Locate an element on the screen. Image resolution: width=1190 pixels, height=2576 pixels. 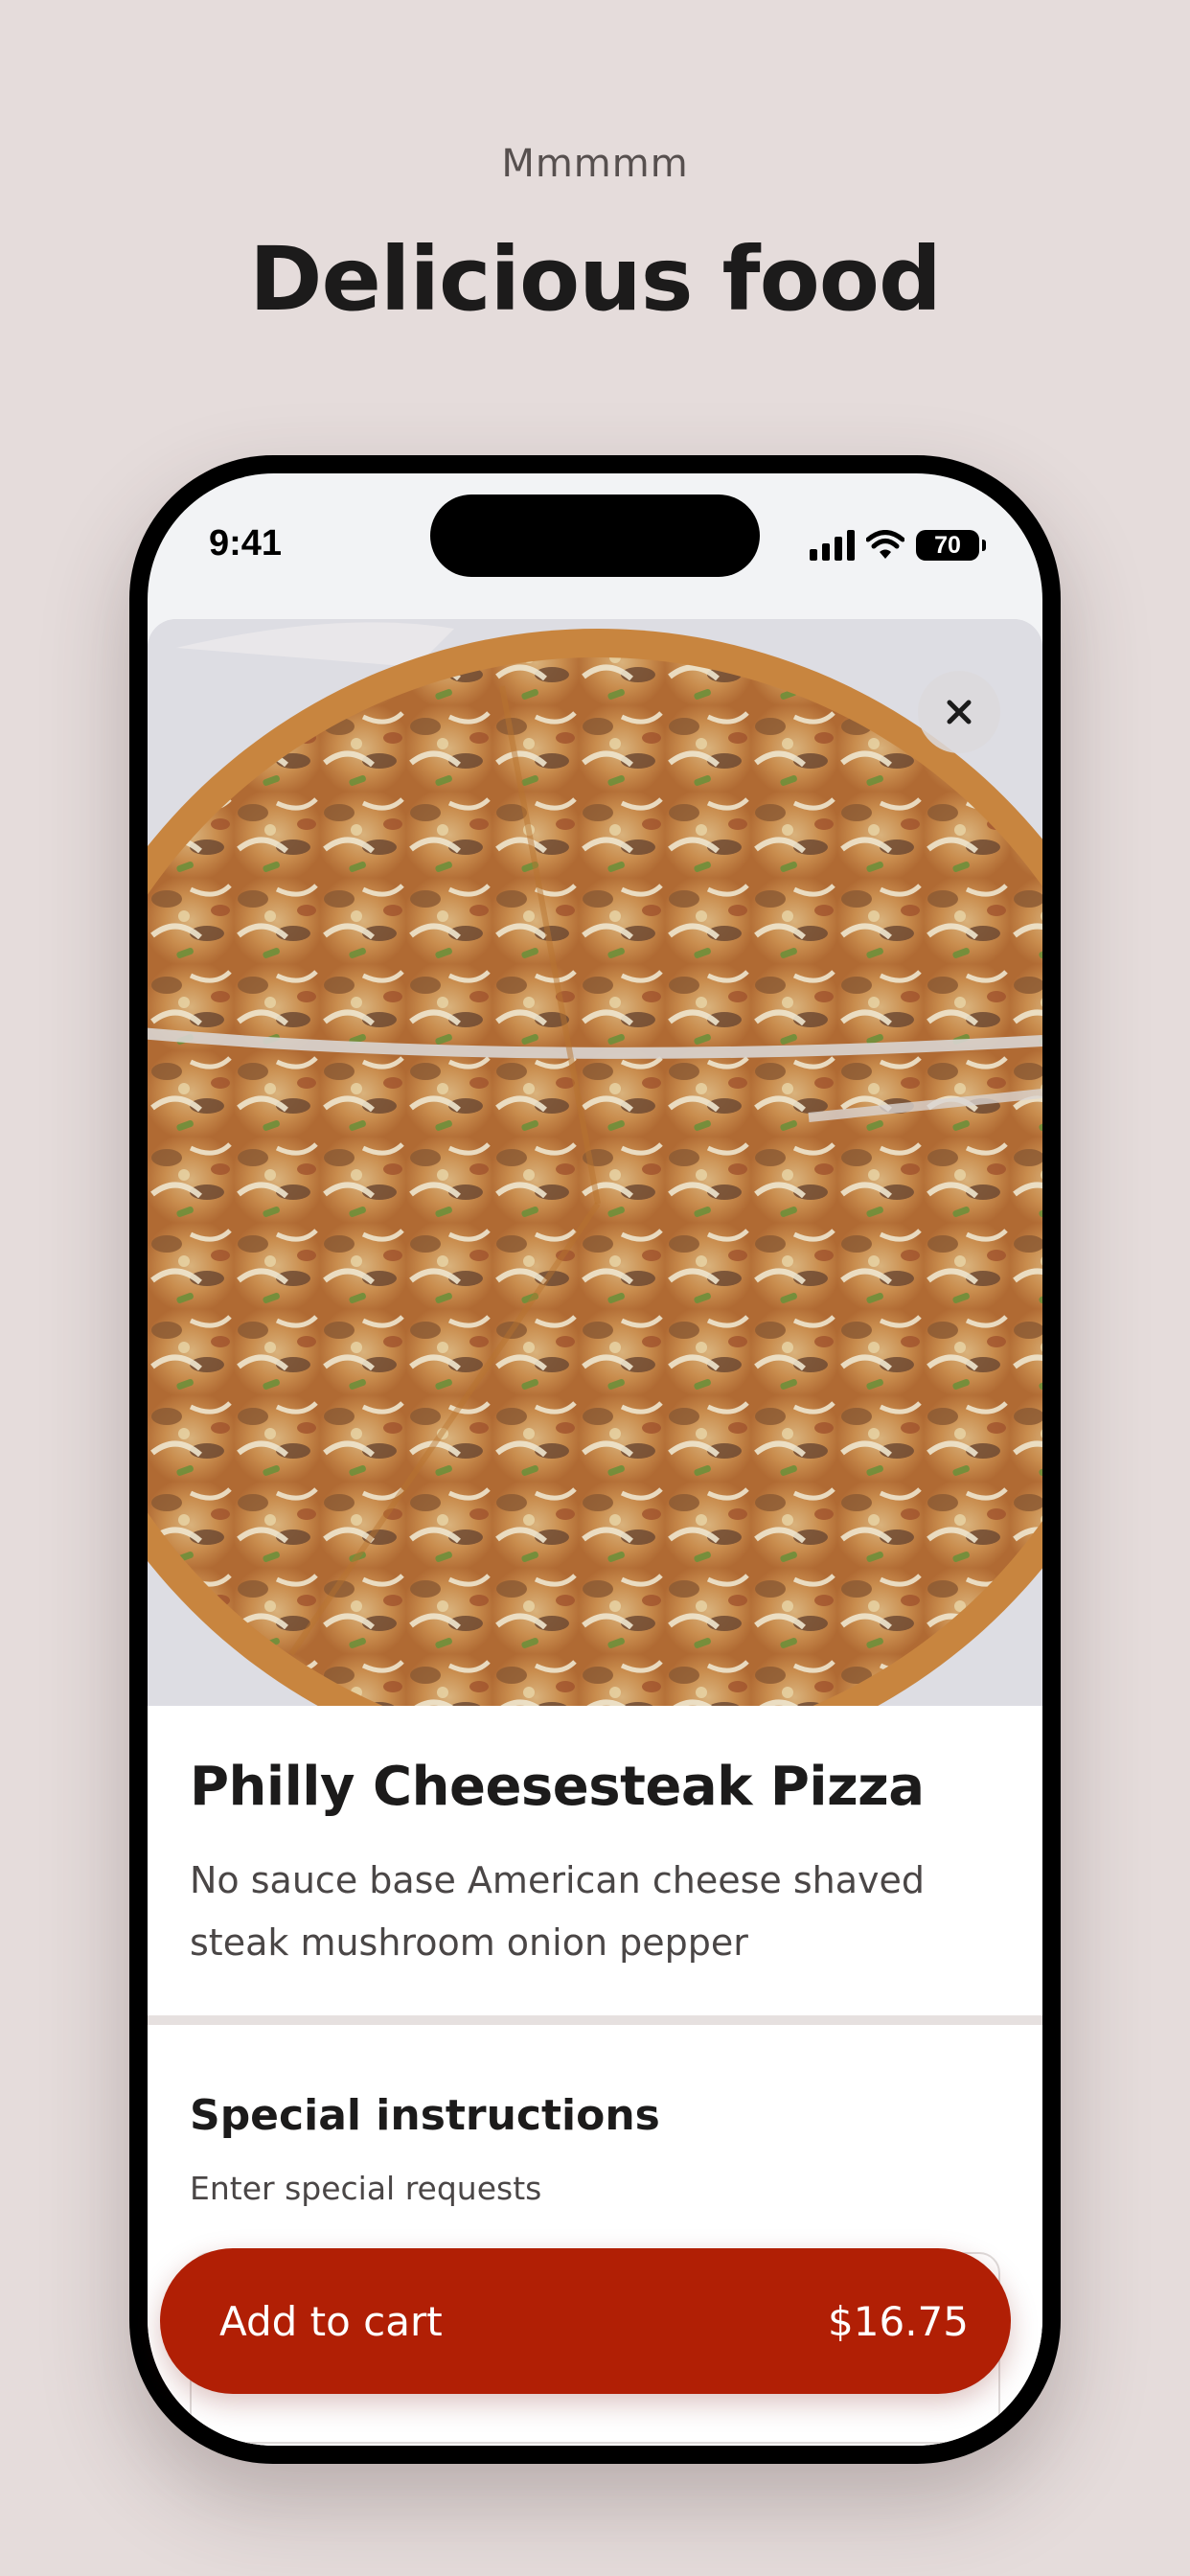
special-instructions-hint: Enter special requests is located at coordinates (366, 2188).